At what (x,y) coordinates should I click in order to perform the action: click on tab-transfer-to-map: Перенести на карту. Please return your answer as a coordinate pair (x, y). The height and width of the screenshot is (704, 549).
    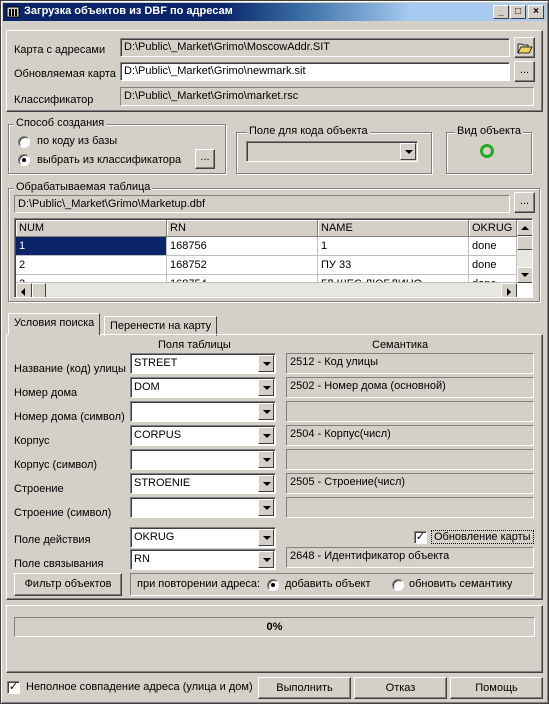
    Looking at the image, I should click on (161, 326).